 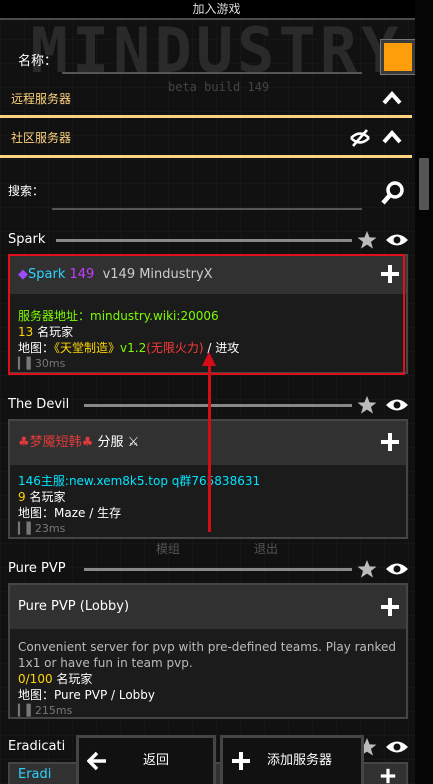 What do you see at coordinates (41, 138) in the screenshot?
I see `community-servers-label: 社区服务器` at bounding box center [41, 138].